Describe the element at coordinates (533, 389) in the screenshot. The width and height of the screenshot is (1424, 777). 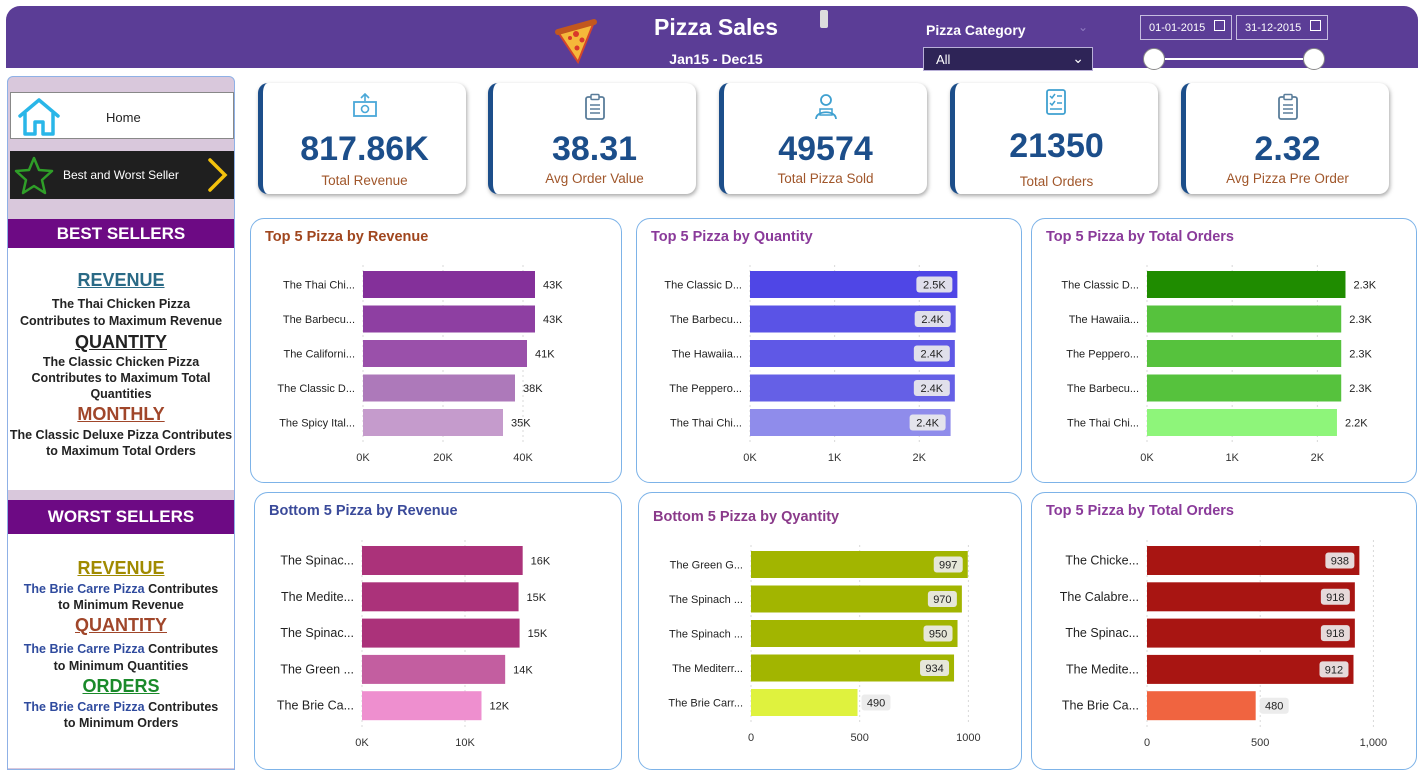
I see `data-label: 38K` at that location.